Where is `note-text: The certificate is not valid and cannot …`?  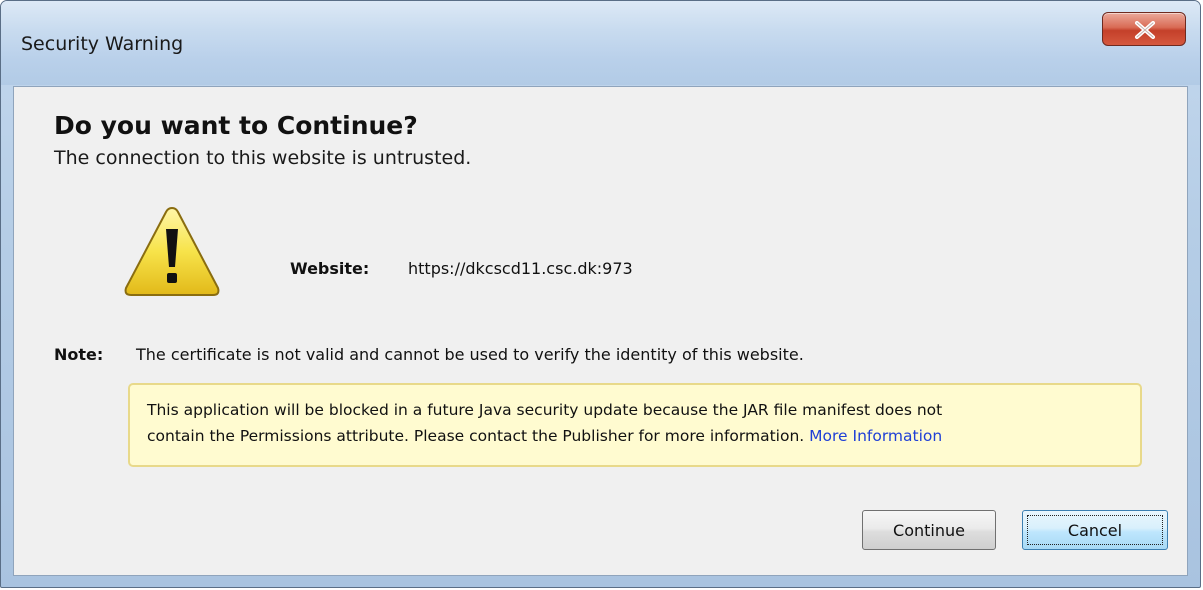
note-text: The certificate is not valid and cannot … is located at coordinates (470, 354).